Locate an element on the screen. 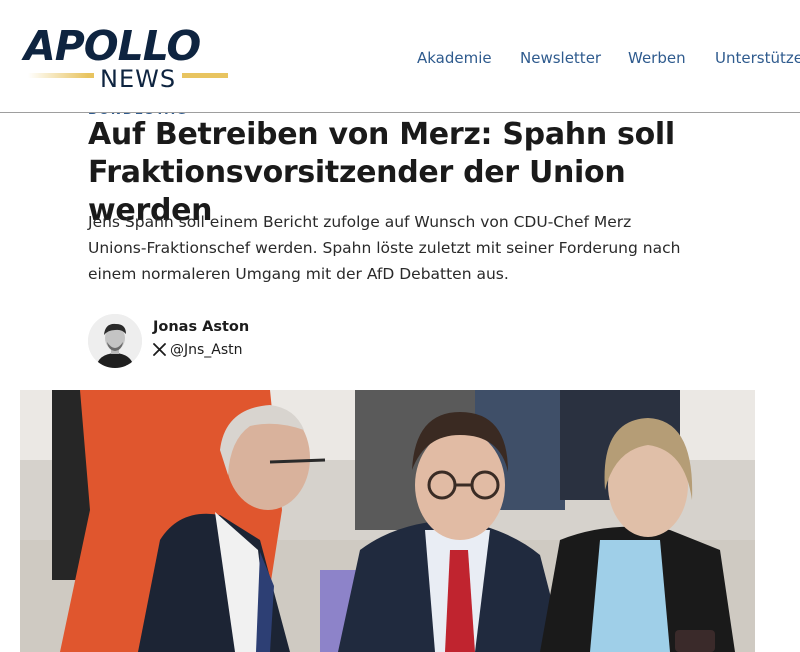 The image size is (800, 652). logo-subtitle: NEWS is located at coordinates (138, 79).